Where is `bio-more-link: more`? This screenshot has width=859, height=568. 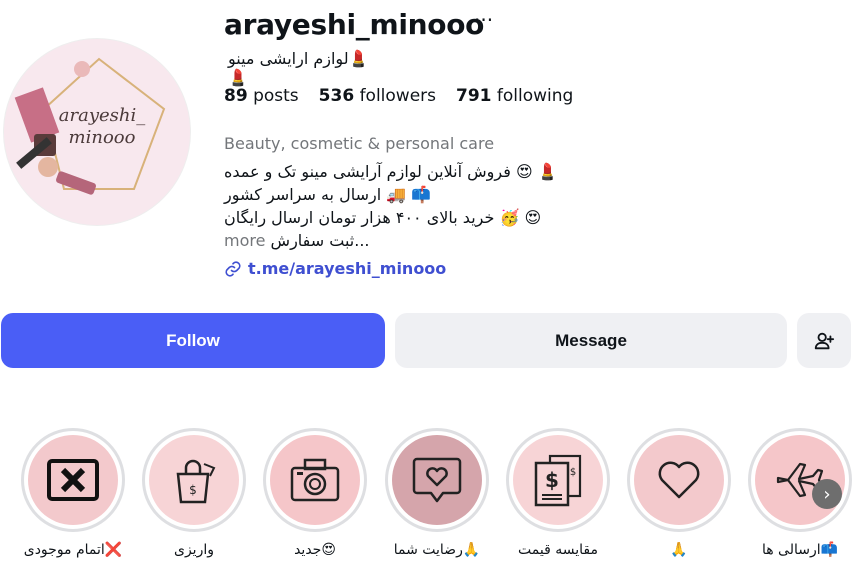
bio-more-link: more is located at coordinates (244, 240).